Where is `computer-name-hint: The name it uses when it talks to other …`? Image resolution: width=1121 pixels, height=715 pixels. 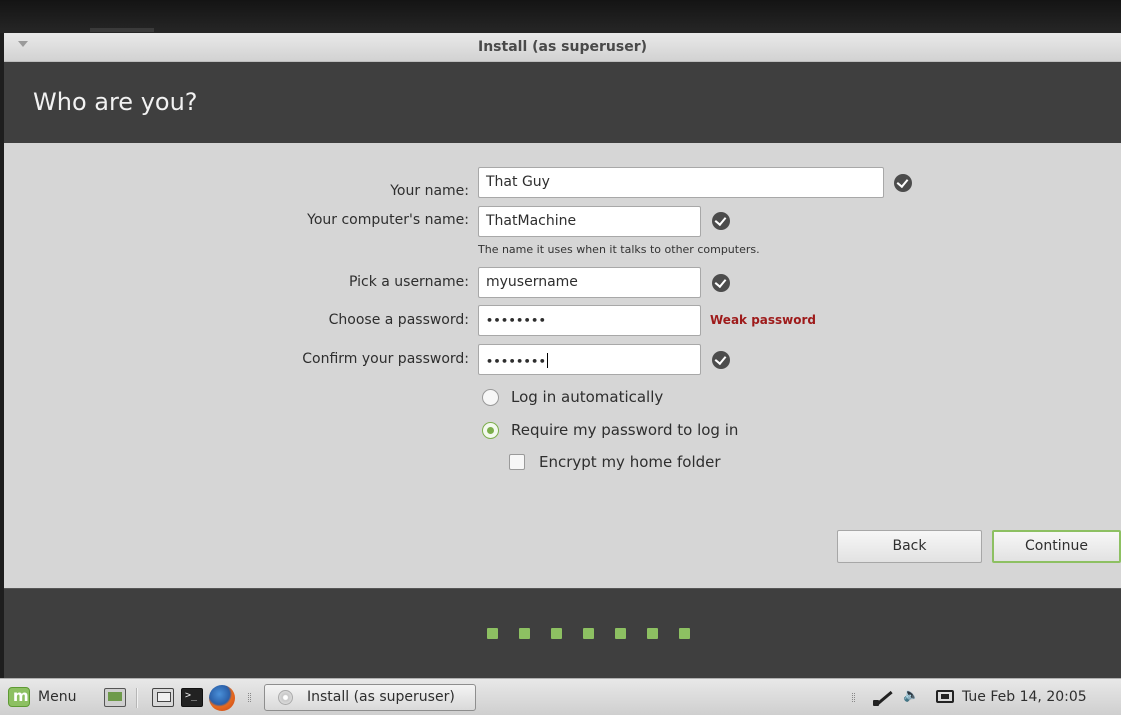 computer-name-hint: The name it uses when it talks to other … is located at coordinates (619, 249).